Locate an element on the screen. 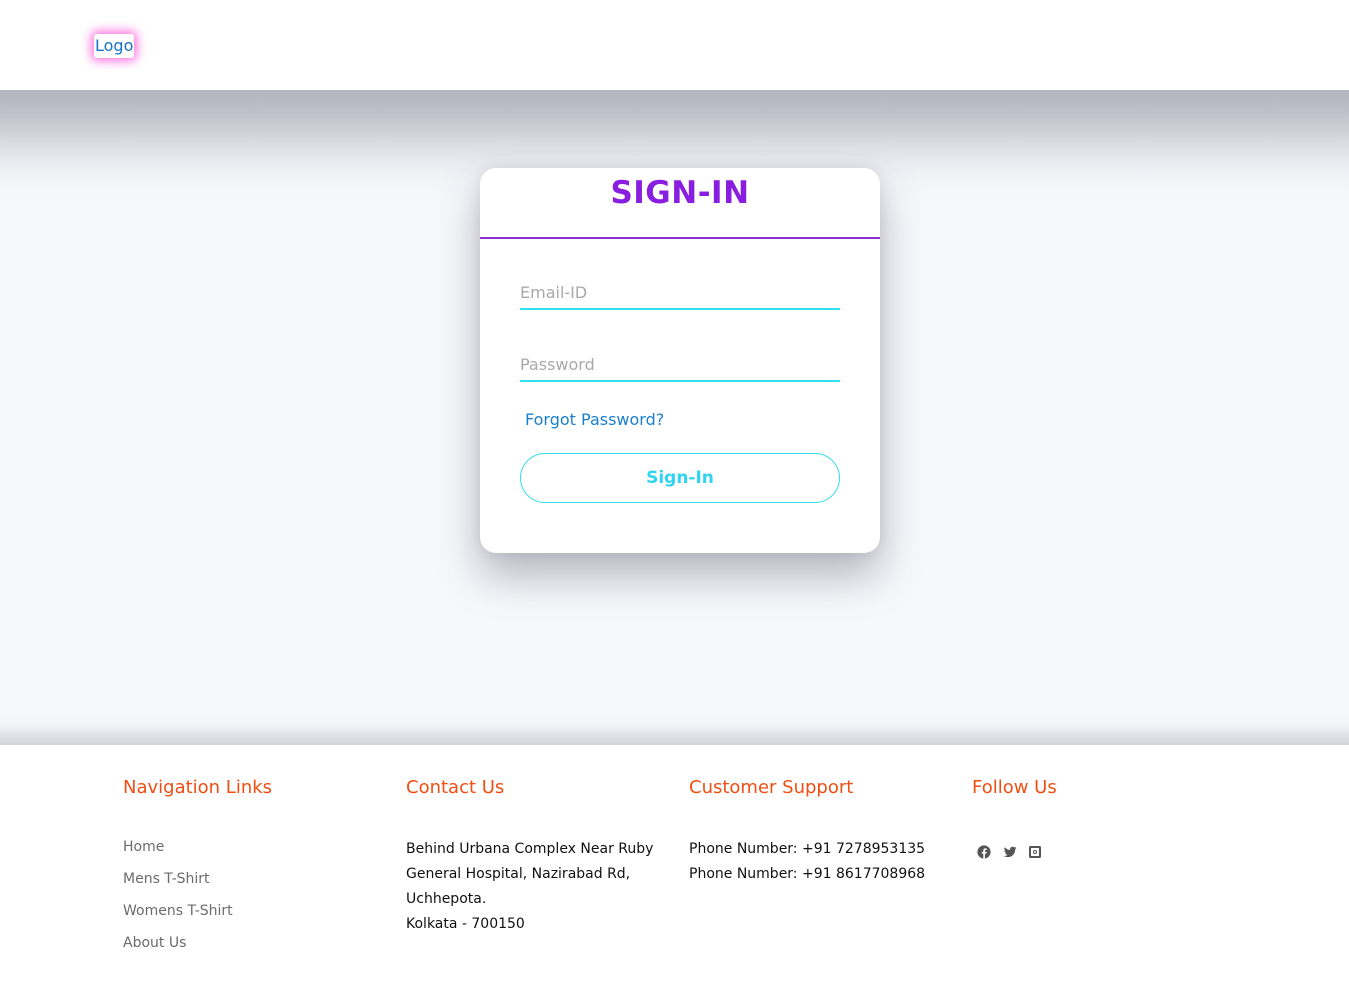 This screenshot has height=985, width=1349. signin-card: SIGN-IN Forgot Password? Sign-In is located at coordinates (680, 360).